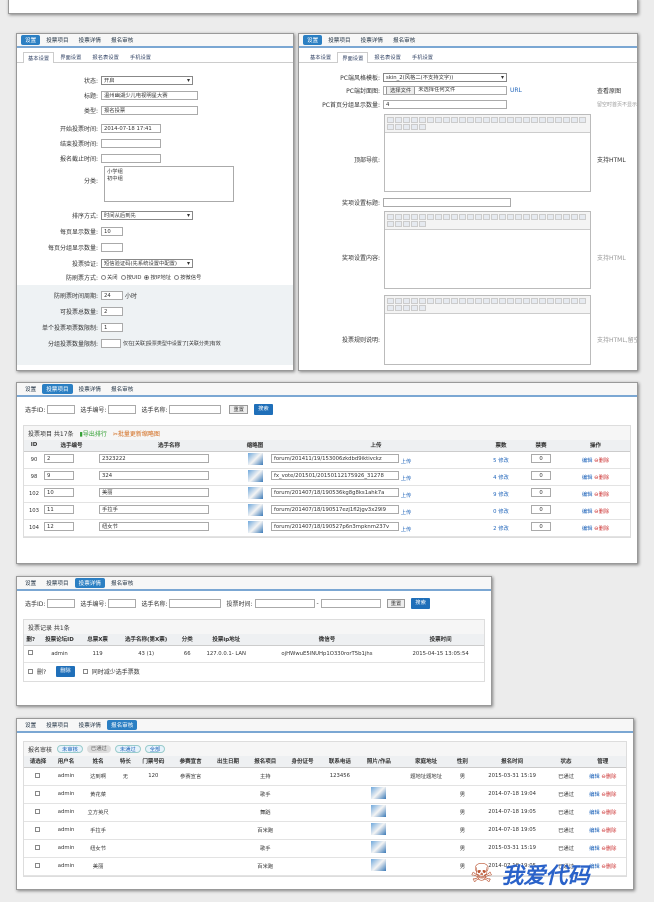 This screenshot has height=902, width=654. Describe the element at coordinates (70, 749) in the screenshot. I see `filter-pending: 未审核` at that location.